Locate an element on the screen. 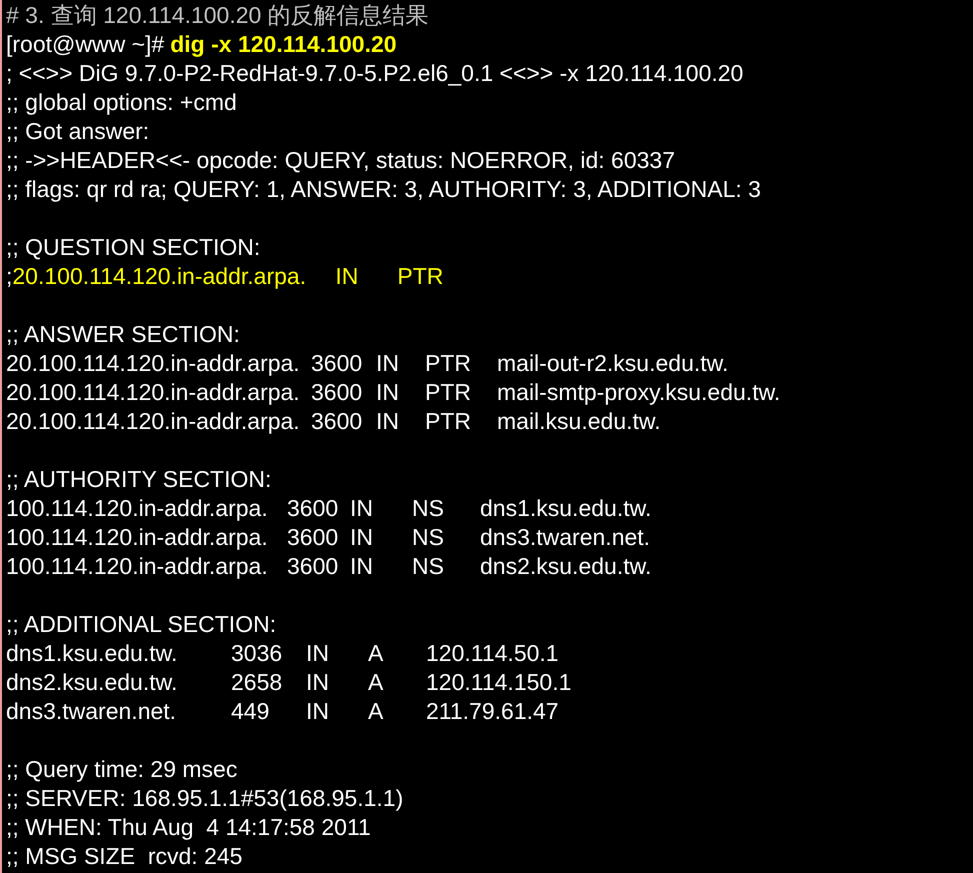  output-line: ;; WHEN: Thu Aug 4 14:17:58 2011 is located at coordinates (188, 827).